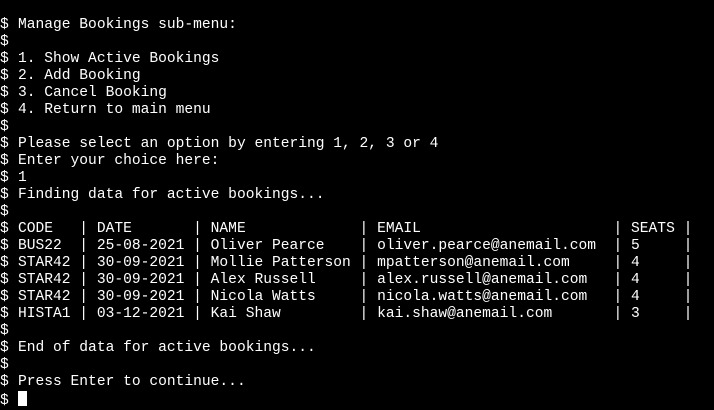  What do you see at coordinates (357, 76) in the screenshot?
I see `terminal-line: $2. Add Booking` at bounding box center [357, 76].